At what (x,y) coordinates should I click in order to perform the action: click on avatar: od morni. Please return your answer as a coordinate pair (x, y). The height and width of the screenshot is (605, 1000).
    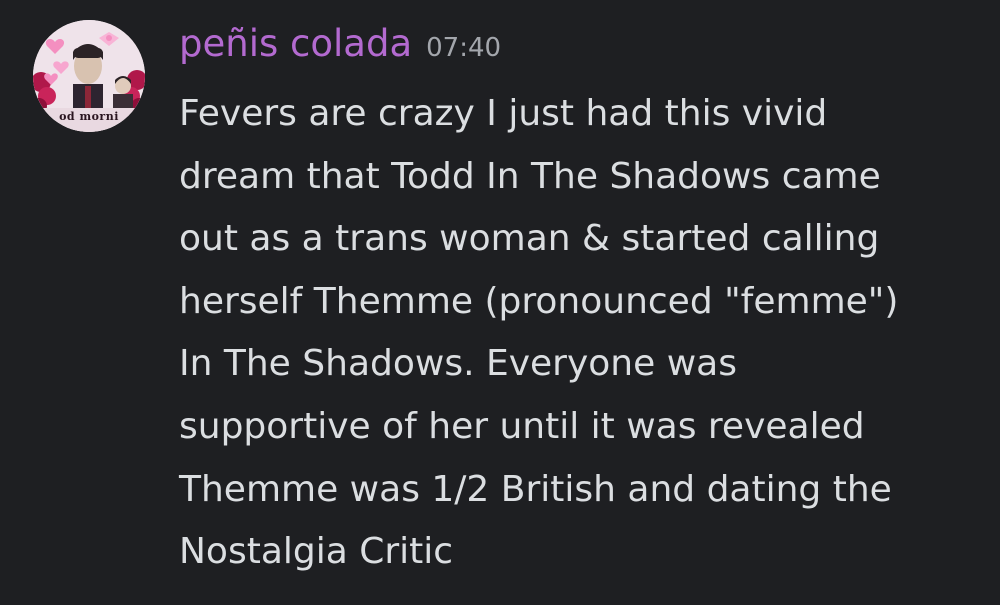
    Looking at the image, I should click on (89, 76).